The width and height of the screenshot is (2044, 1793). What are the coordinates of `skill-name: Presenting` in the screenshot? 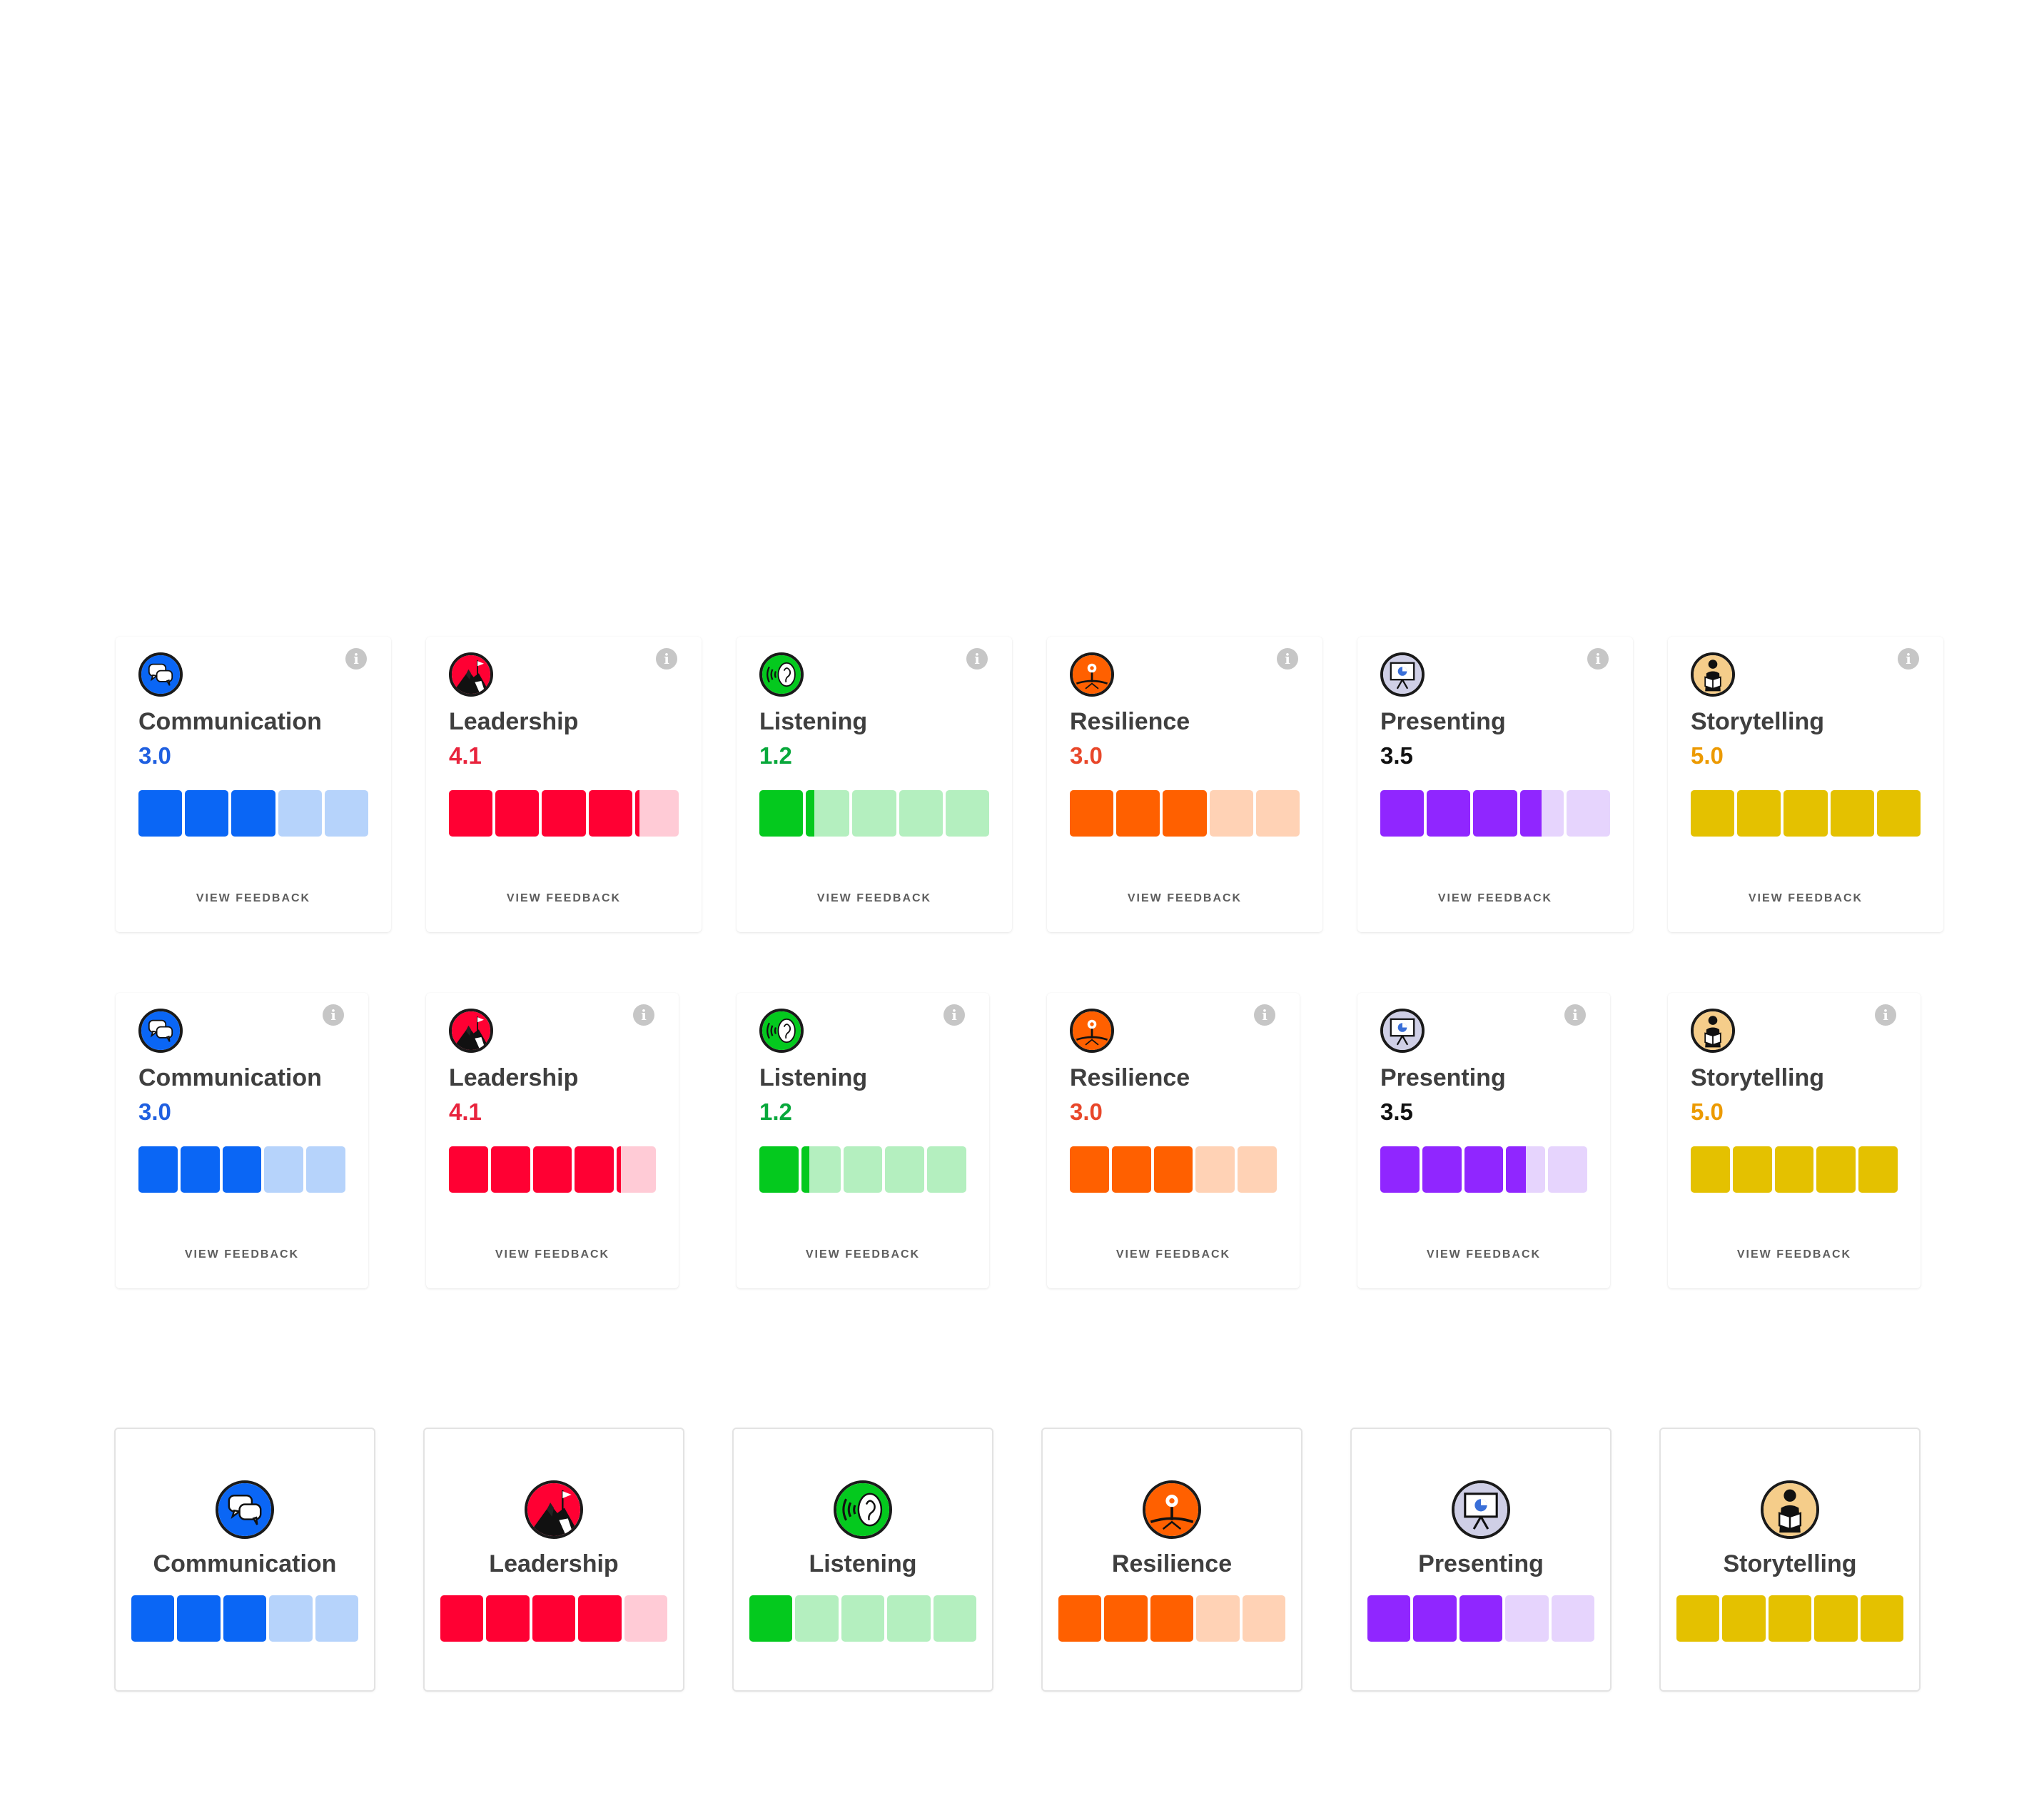 It's located at (1443, 1077).